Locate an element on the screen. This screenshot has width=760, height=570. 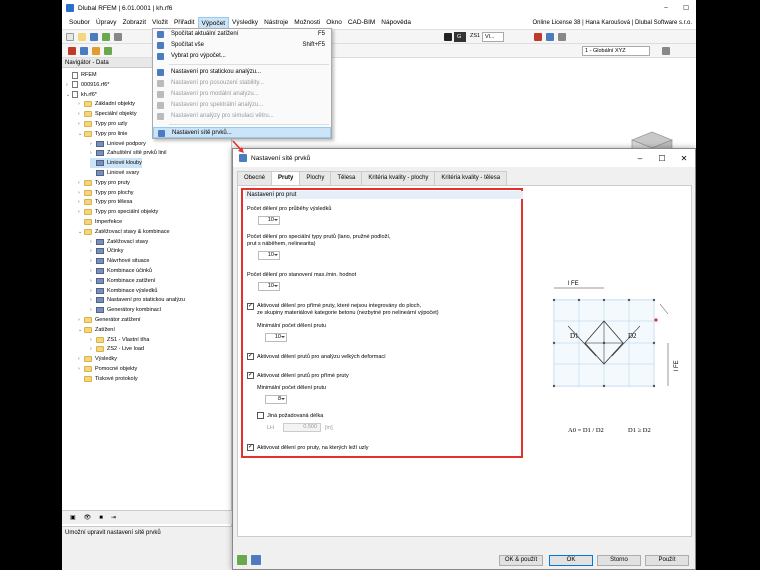
menu-item-7: Nástroje is located at coordinates (276, 23).